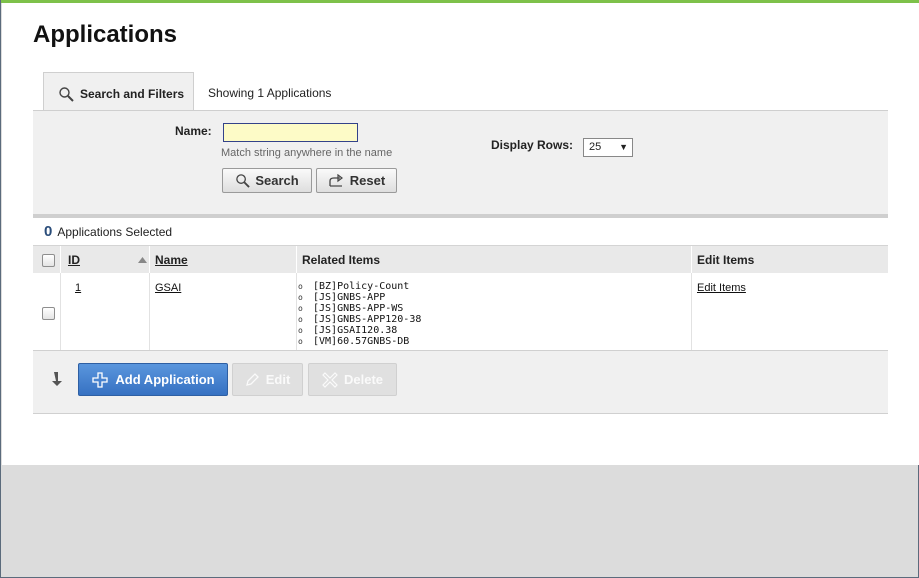 The height and width of the screenshot is (578, 919). What do you see at coordinates (132, 93) in the screenshot?
I see `tab-search-filters-label: Search and Filters` at bounding box center [132, 93].